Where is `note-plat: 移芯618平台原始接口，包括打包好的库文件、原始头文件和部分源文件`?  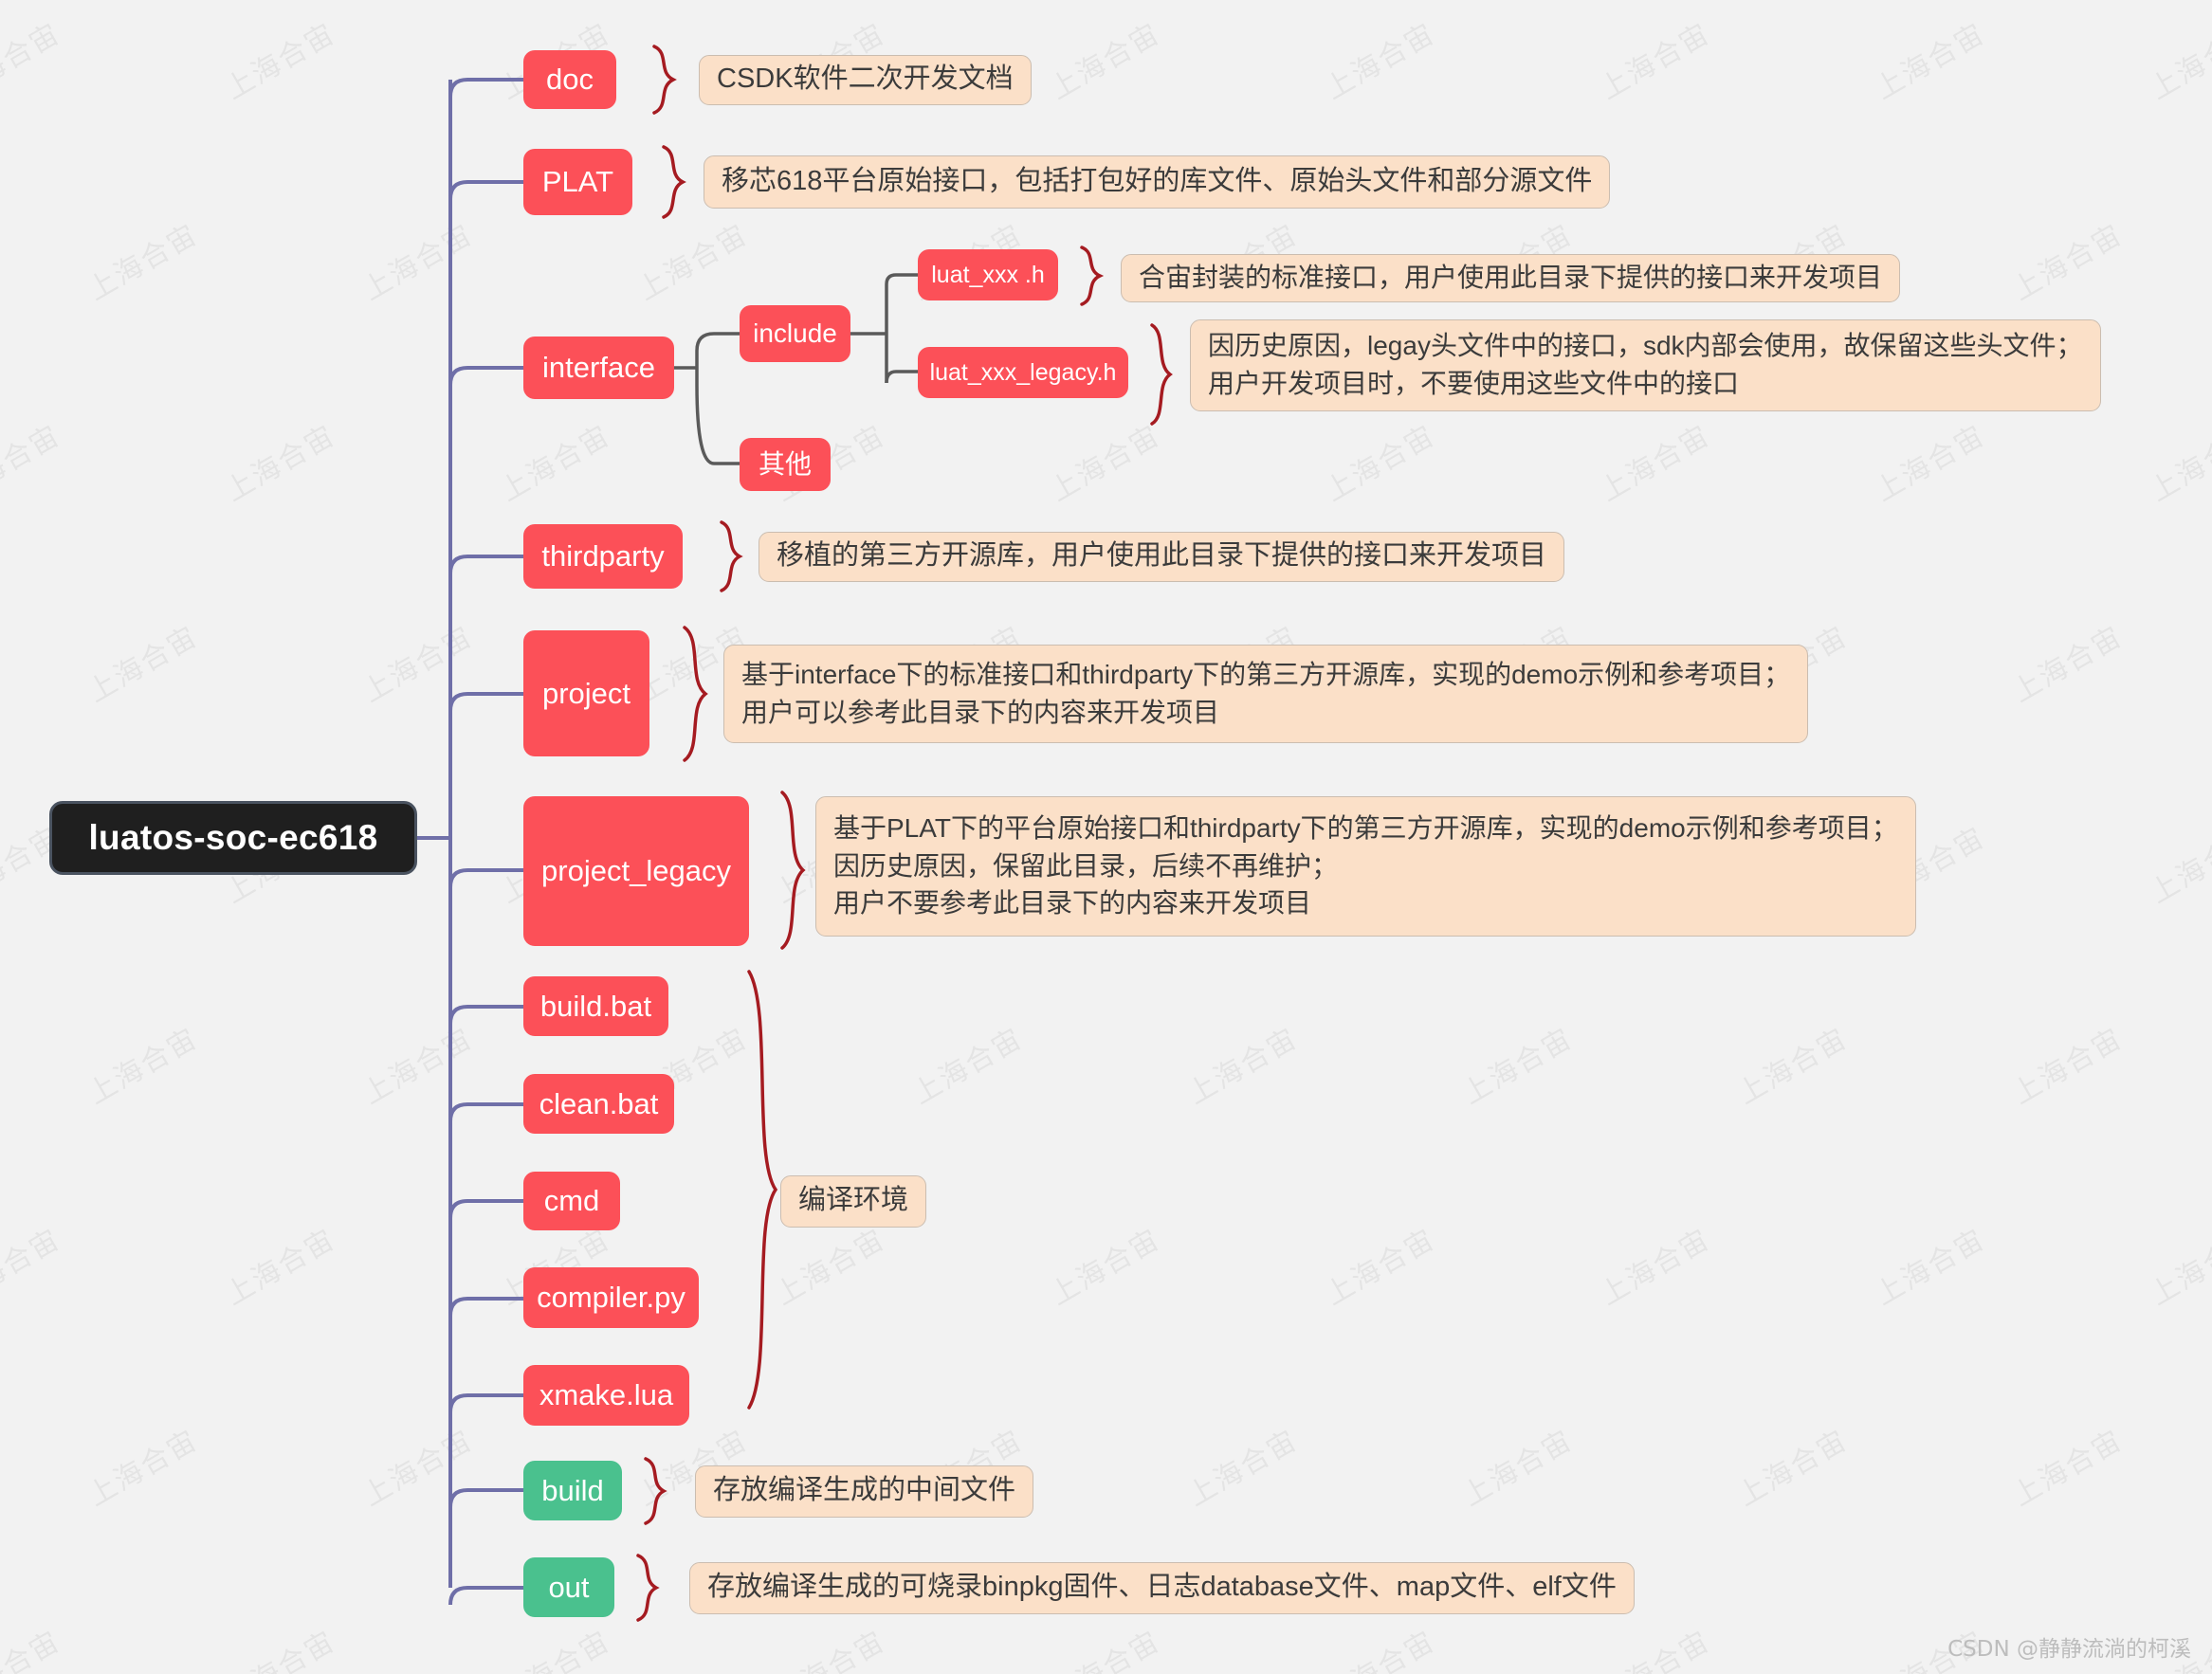 note-plat: 移芯618平台原始接口，包括打包好的库文件、原始头文件和部分源文件 is located at coordinates (1157, 182).